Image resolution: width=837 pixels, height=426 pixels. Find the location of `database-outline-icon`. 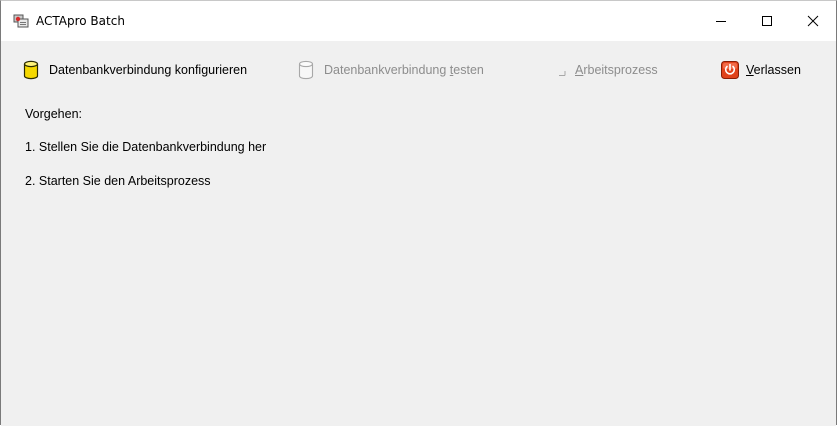

database-outline-icon is located at coordinates (306, 70).